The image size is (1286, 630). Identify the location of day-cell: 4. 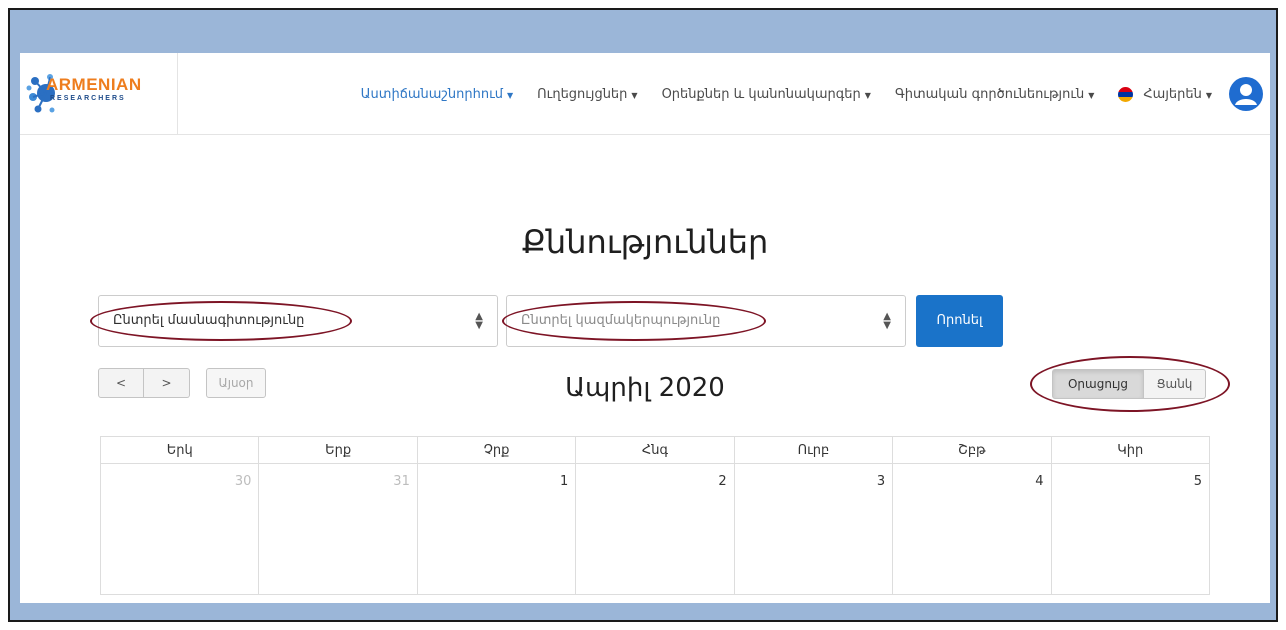
(972, 529).